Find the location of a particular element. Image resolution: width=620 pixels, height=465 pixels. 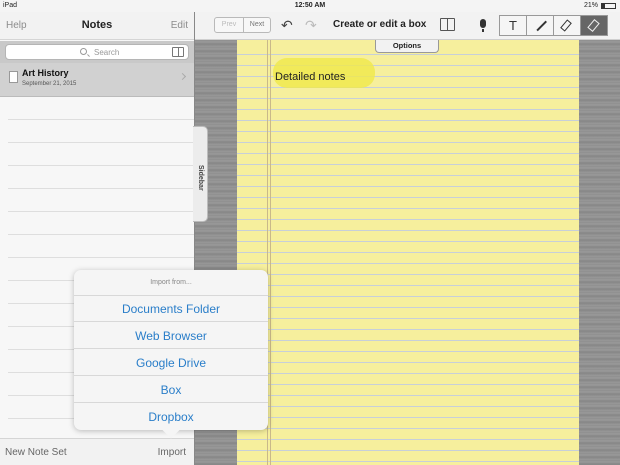

editor-toolbar: Prev Next ↶ ↷ Create or edit a box T is located at coordinates (407, 26).